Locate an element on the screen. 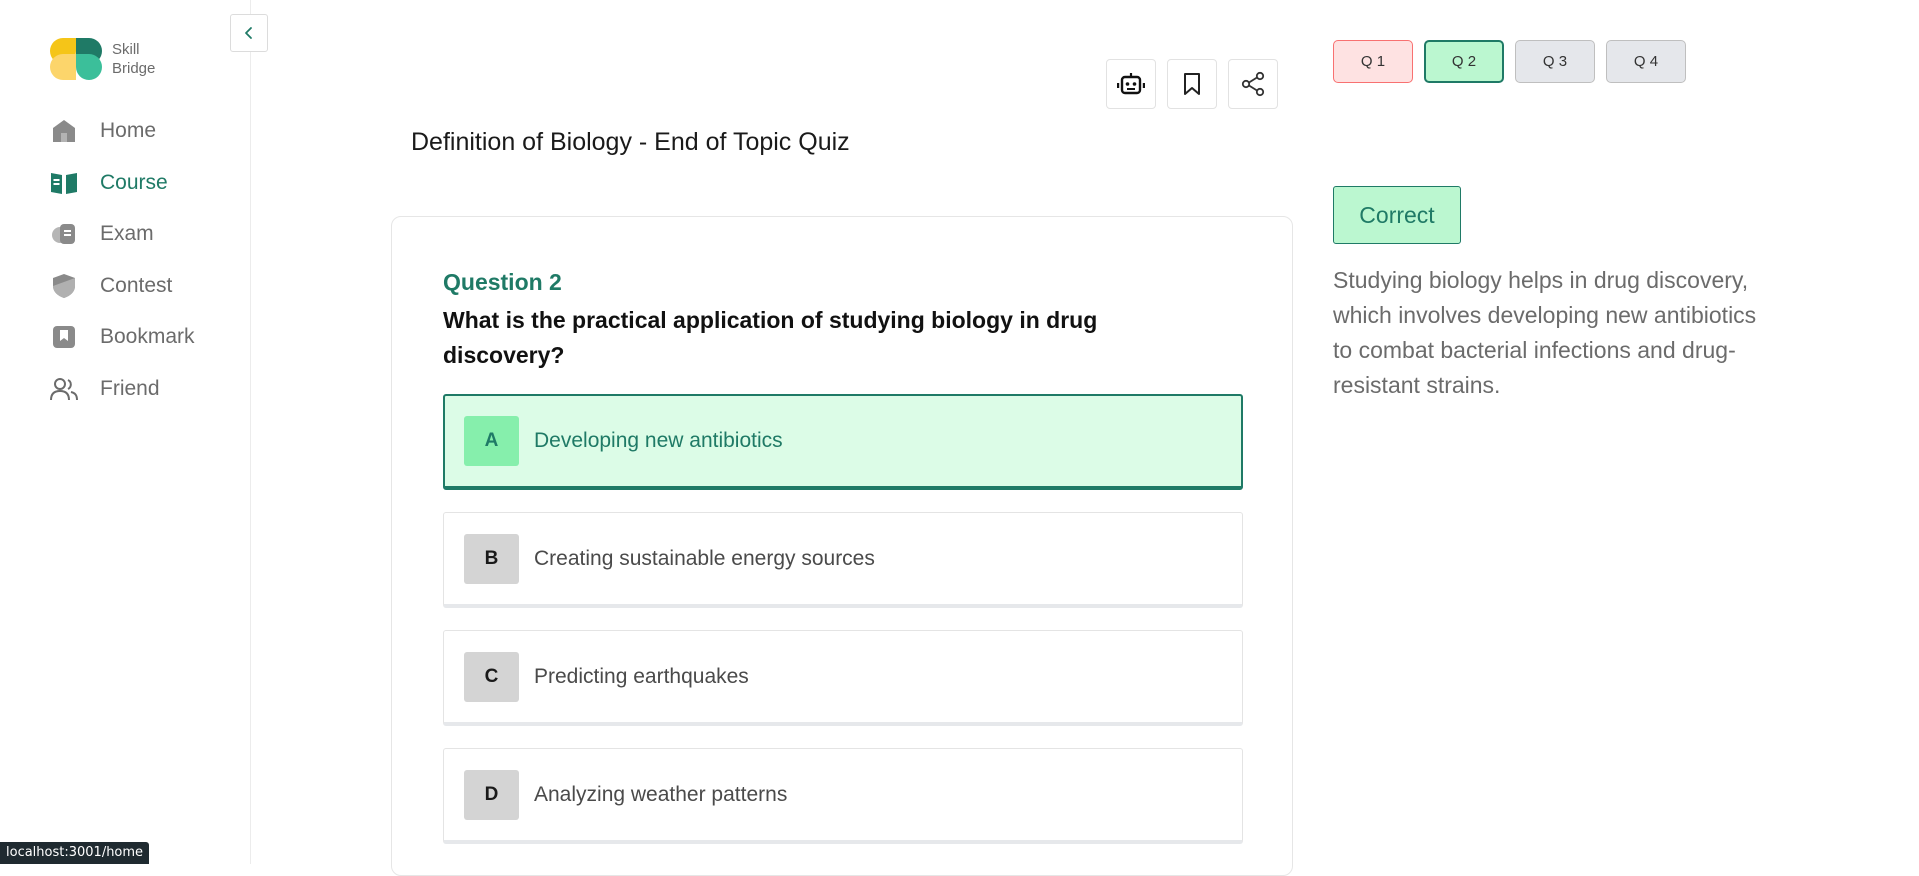  question-nav-q2: Q 2 is located at coordinates (1464, 61).